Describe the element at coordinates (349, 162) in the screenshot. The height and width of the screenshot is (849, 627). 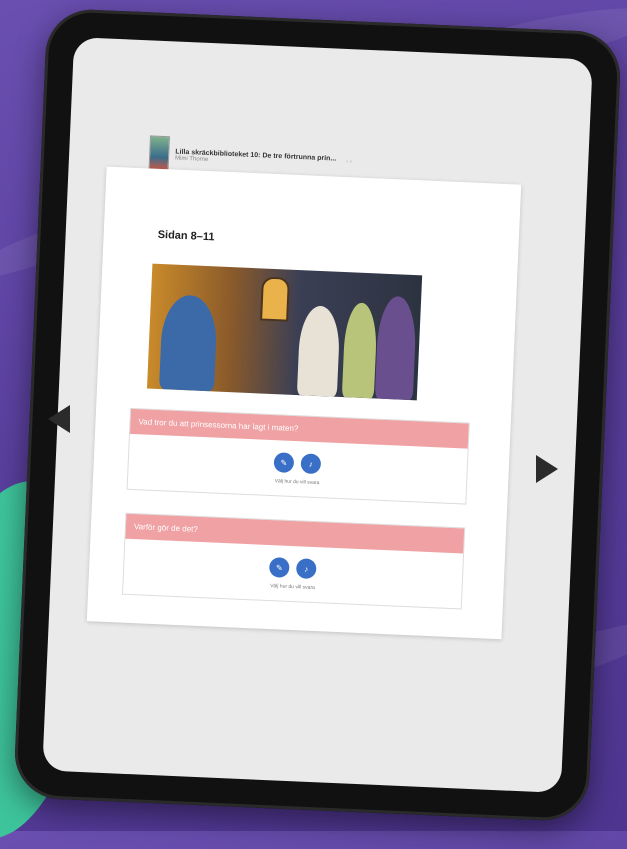
I see `chevron-icon: ‹ ›` at that location.